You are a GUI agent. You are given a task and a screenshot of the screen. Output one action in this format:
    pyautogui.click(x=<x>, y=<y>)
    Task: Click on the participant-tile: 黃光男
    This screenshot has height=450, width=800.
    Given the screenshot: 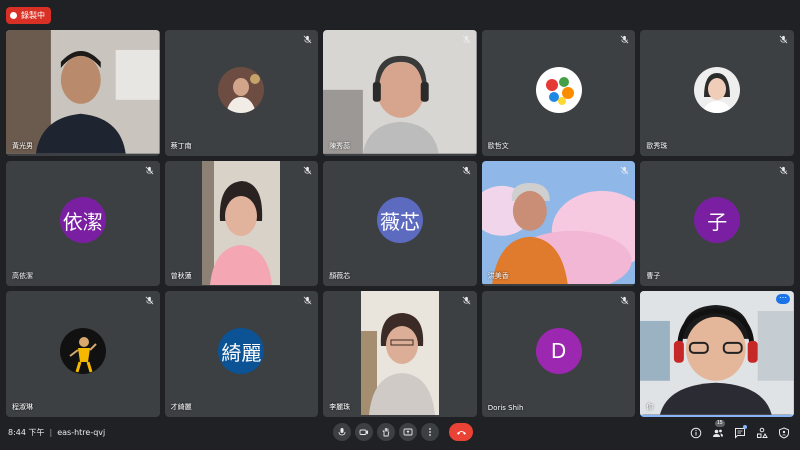 What is the action you would take?
    pyautogui.click(x=83, y=93)
    